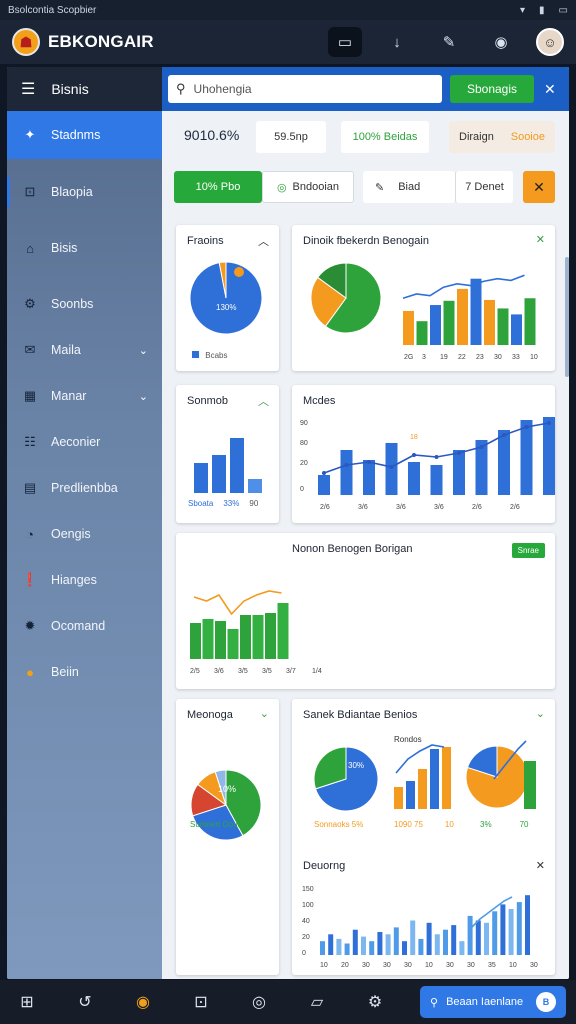 The width and height of the screenshot is (576, 1024). Describe the element at coordinates (201, 1002) in the screenshot. I see `apps-icon: ⊡` at that location.